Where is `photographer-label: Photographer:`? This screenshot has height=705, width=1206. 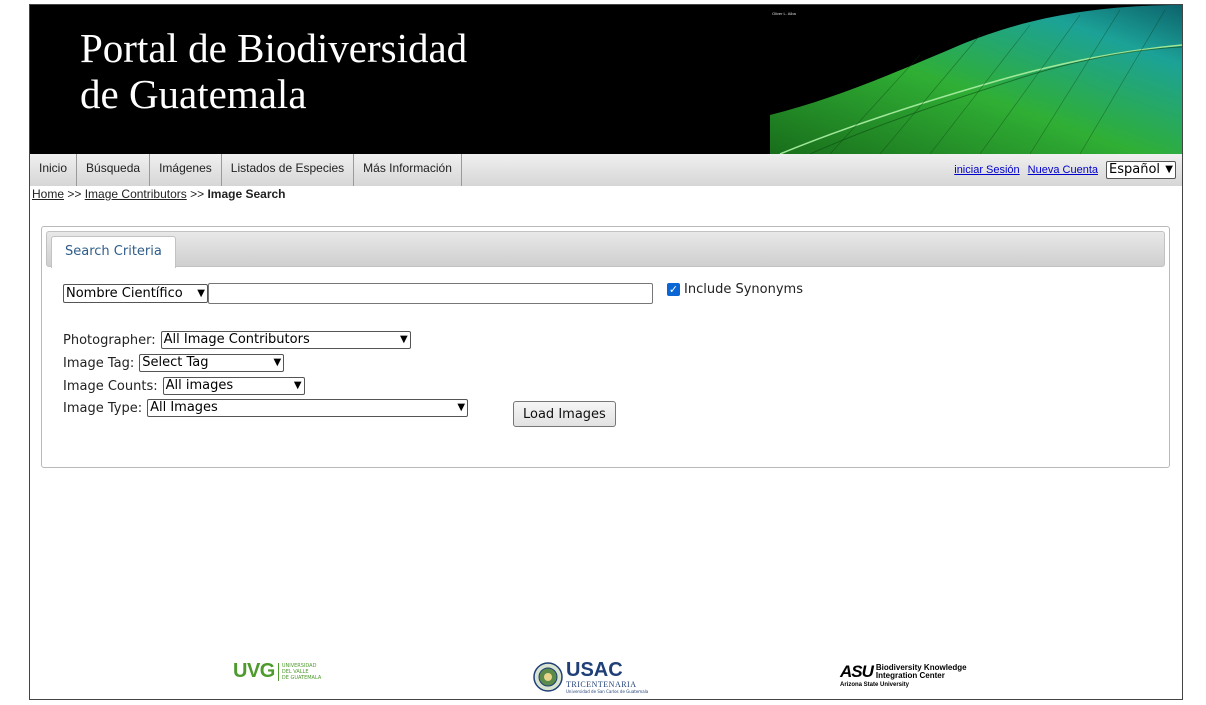
photographer-label: Photographer: is located at coordinates (109, 340).